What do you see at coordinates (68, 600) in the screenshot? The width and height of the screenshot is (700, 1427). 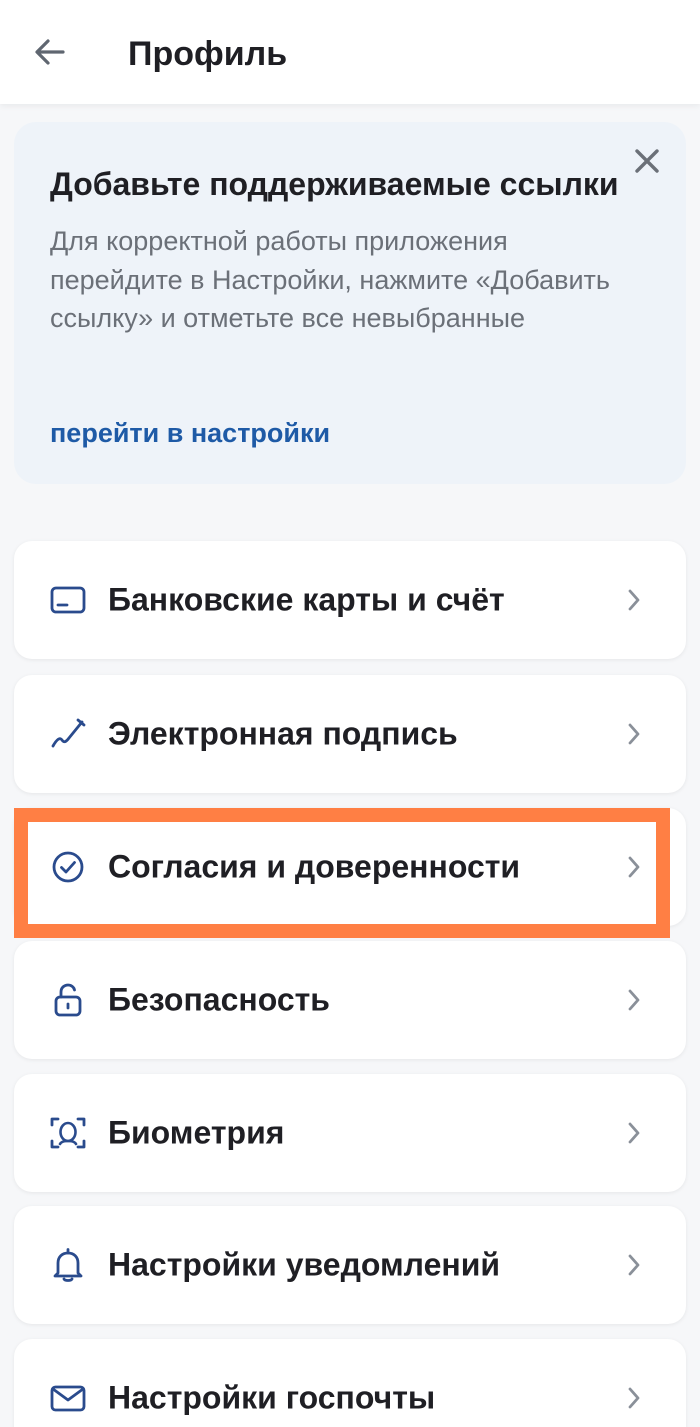 I see `card-icon` at bounding box center [68, 600].